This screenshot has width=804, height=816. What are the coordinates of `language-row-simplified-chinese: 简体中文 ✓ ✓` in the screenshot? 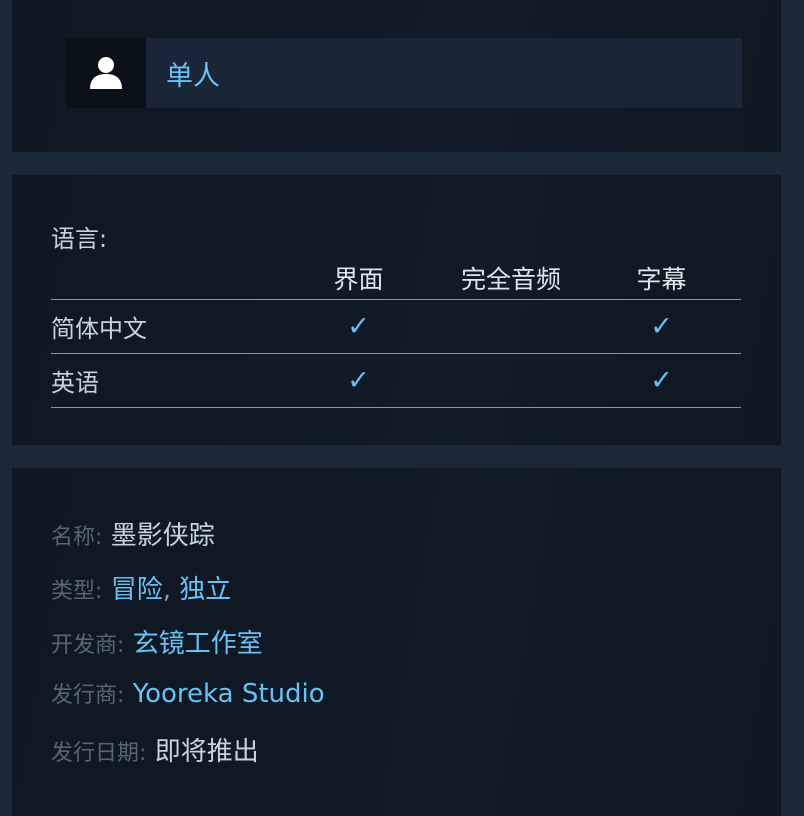 It's located at (396, 327).